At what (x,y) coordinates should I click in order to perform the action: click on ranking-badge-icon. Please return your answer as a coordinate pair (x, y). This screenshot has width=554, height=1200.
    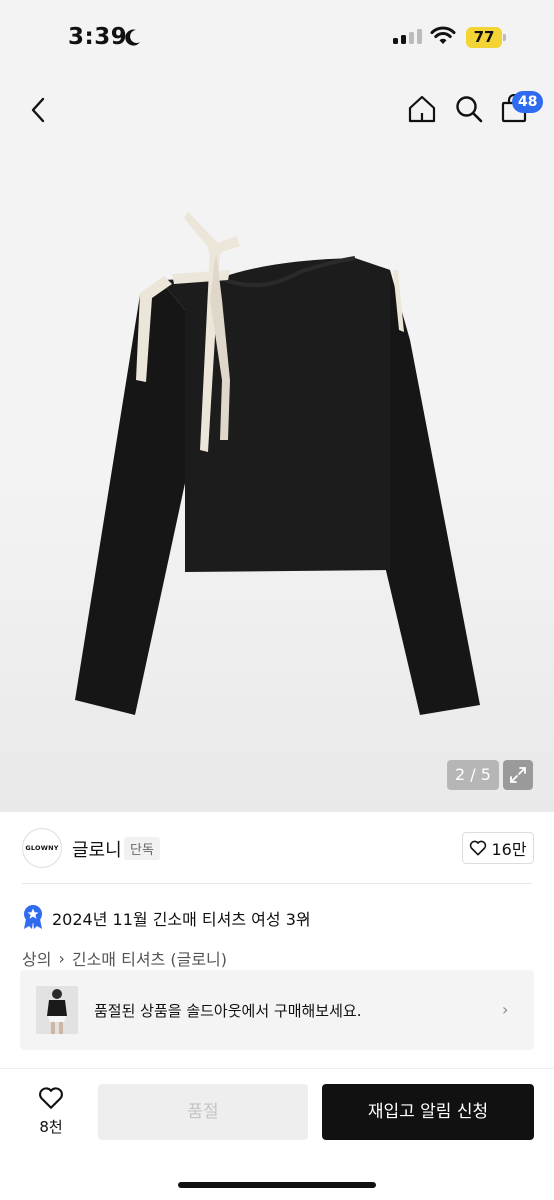
    Looking at the image, I should click on (33, 917).